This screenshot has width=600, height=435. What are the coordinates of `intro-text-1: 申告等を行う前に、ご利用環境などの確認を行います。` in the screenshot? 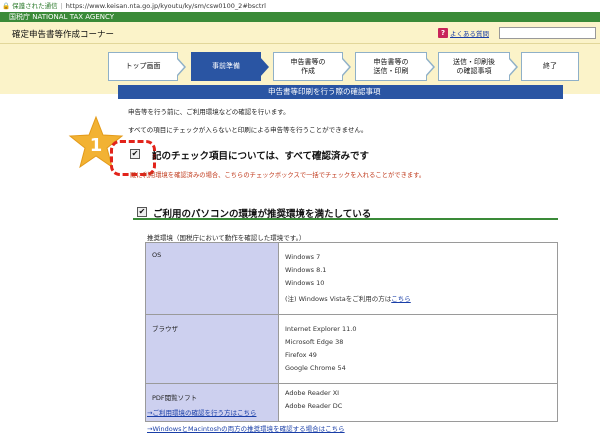 It's located at (209, 112).